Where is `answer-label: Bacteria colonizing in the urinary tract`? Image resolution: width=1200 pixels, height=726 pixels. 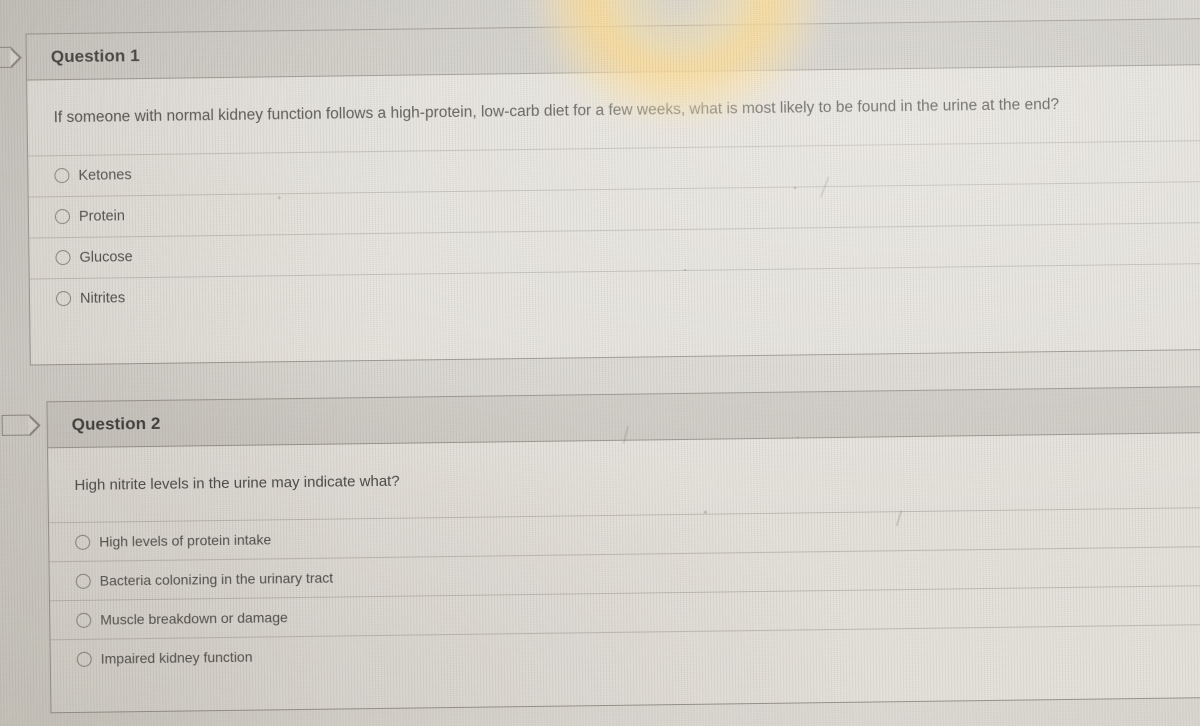
answer-label: Bacteria colonizing in the urinary tract is located at coordinates (216, 579).